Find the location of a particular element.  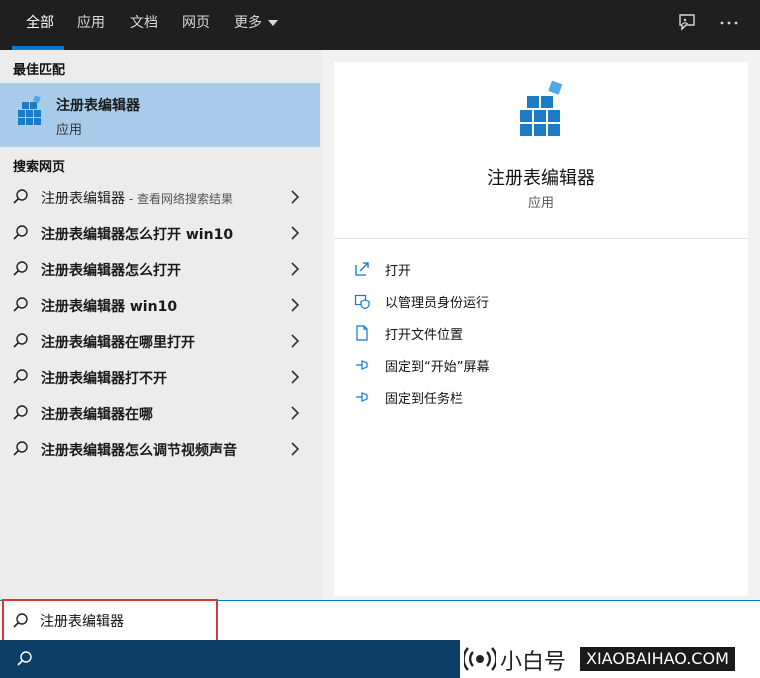

watermark-banner: 小白号 XIAOBAIHAO.COM is located at coordinates (610, 659).